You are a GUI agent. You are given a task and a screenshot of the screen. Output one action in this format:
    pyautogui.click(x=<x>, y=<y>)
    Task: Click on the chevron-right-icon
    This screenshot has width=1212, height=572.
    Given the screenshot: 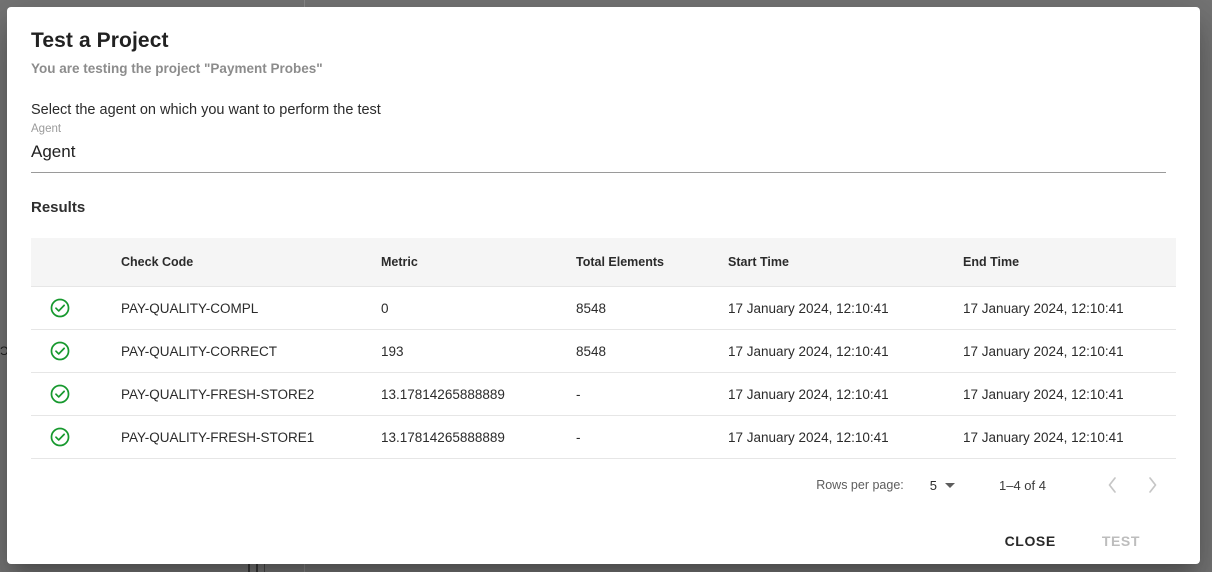 What is the action you would take?
    pyautogui.click(x=1152, y=485)
    